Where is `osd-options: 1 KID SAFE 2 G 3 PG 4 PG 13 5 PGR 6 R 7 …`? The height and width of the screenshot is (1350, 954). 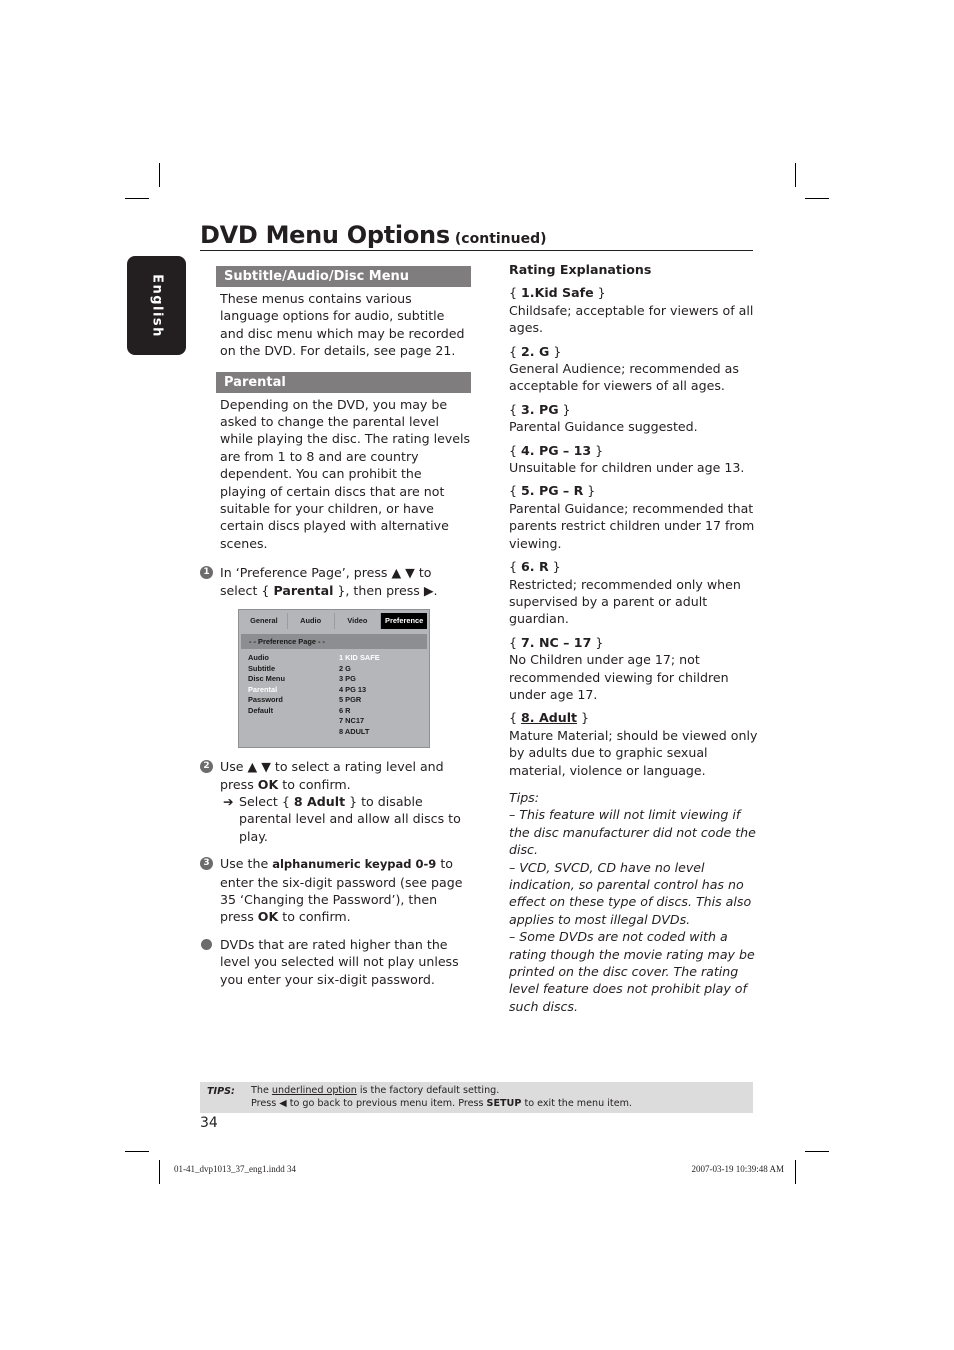
osd-options: 1 KID SAFE 2 G 3 PG 4 PG 13 5 PGR 6 R 7 … is located at coordinates (359, 695).